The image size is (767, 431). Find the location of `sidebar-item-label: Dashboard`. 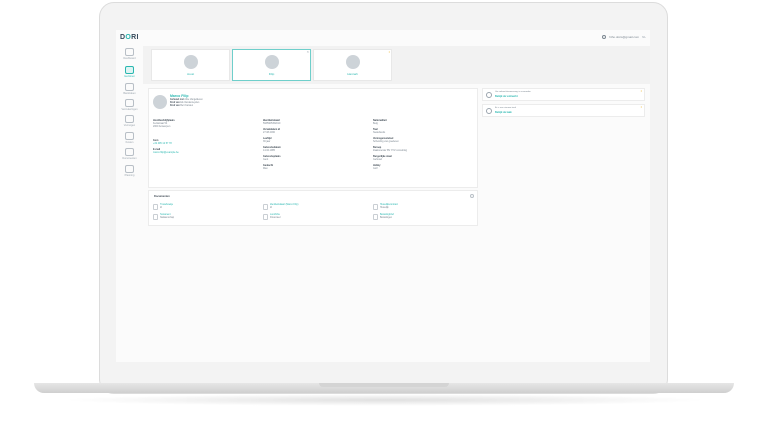

sidebar-item-label: Dashboard is located at coordinates (129, 58).